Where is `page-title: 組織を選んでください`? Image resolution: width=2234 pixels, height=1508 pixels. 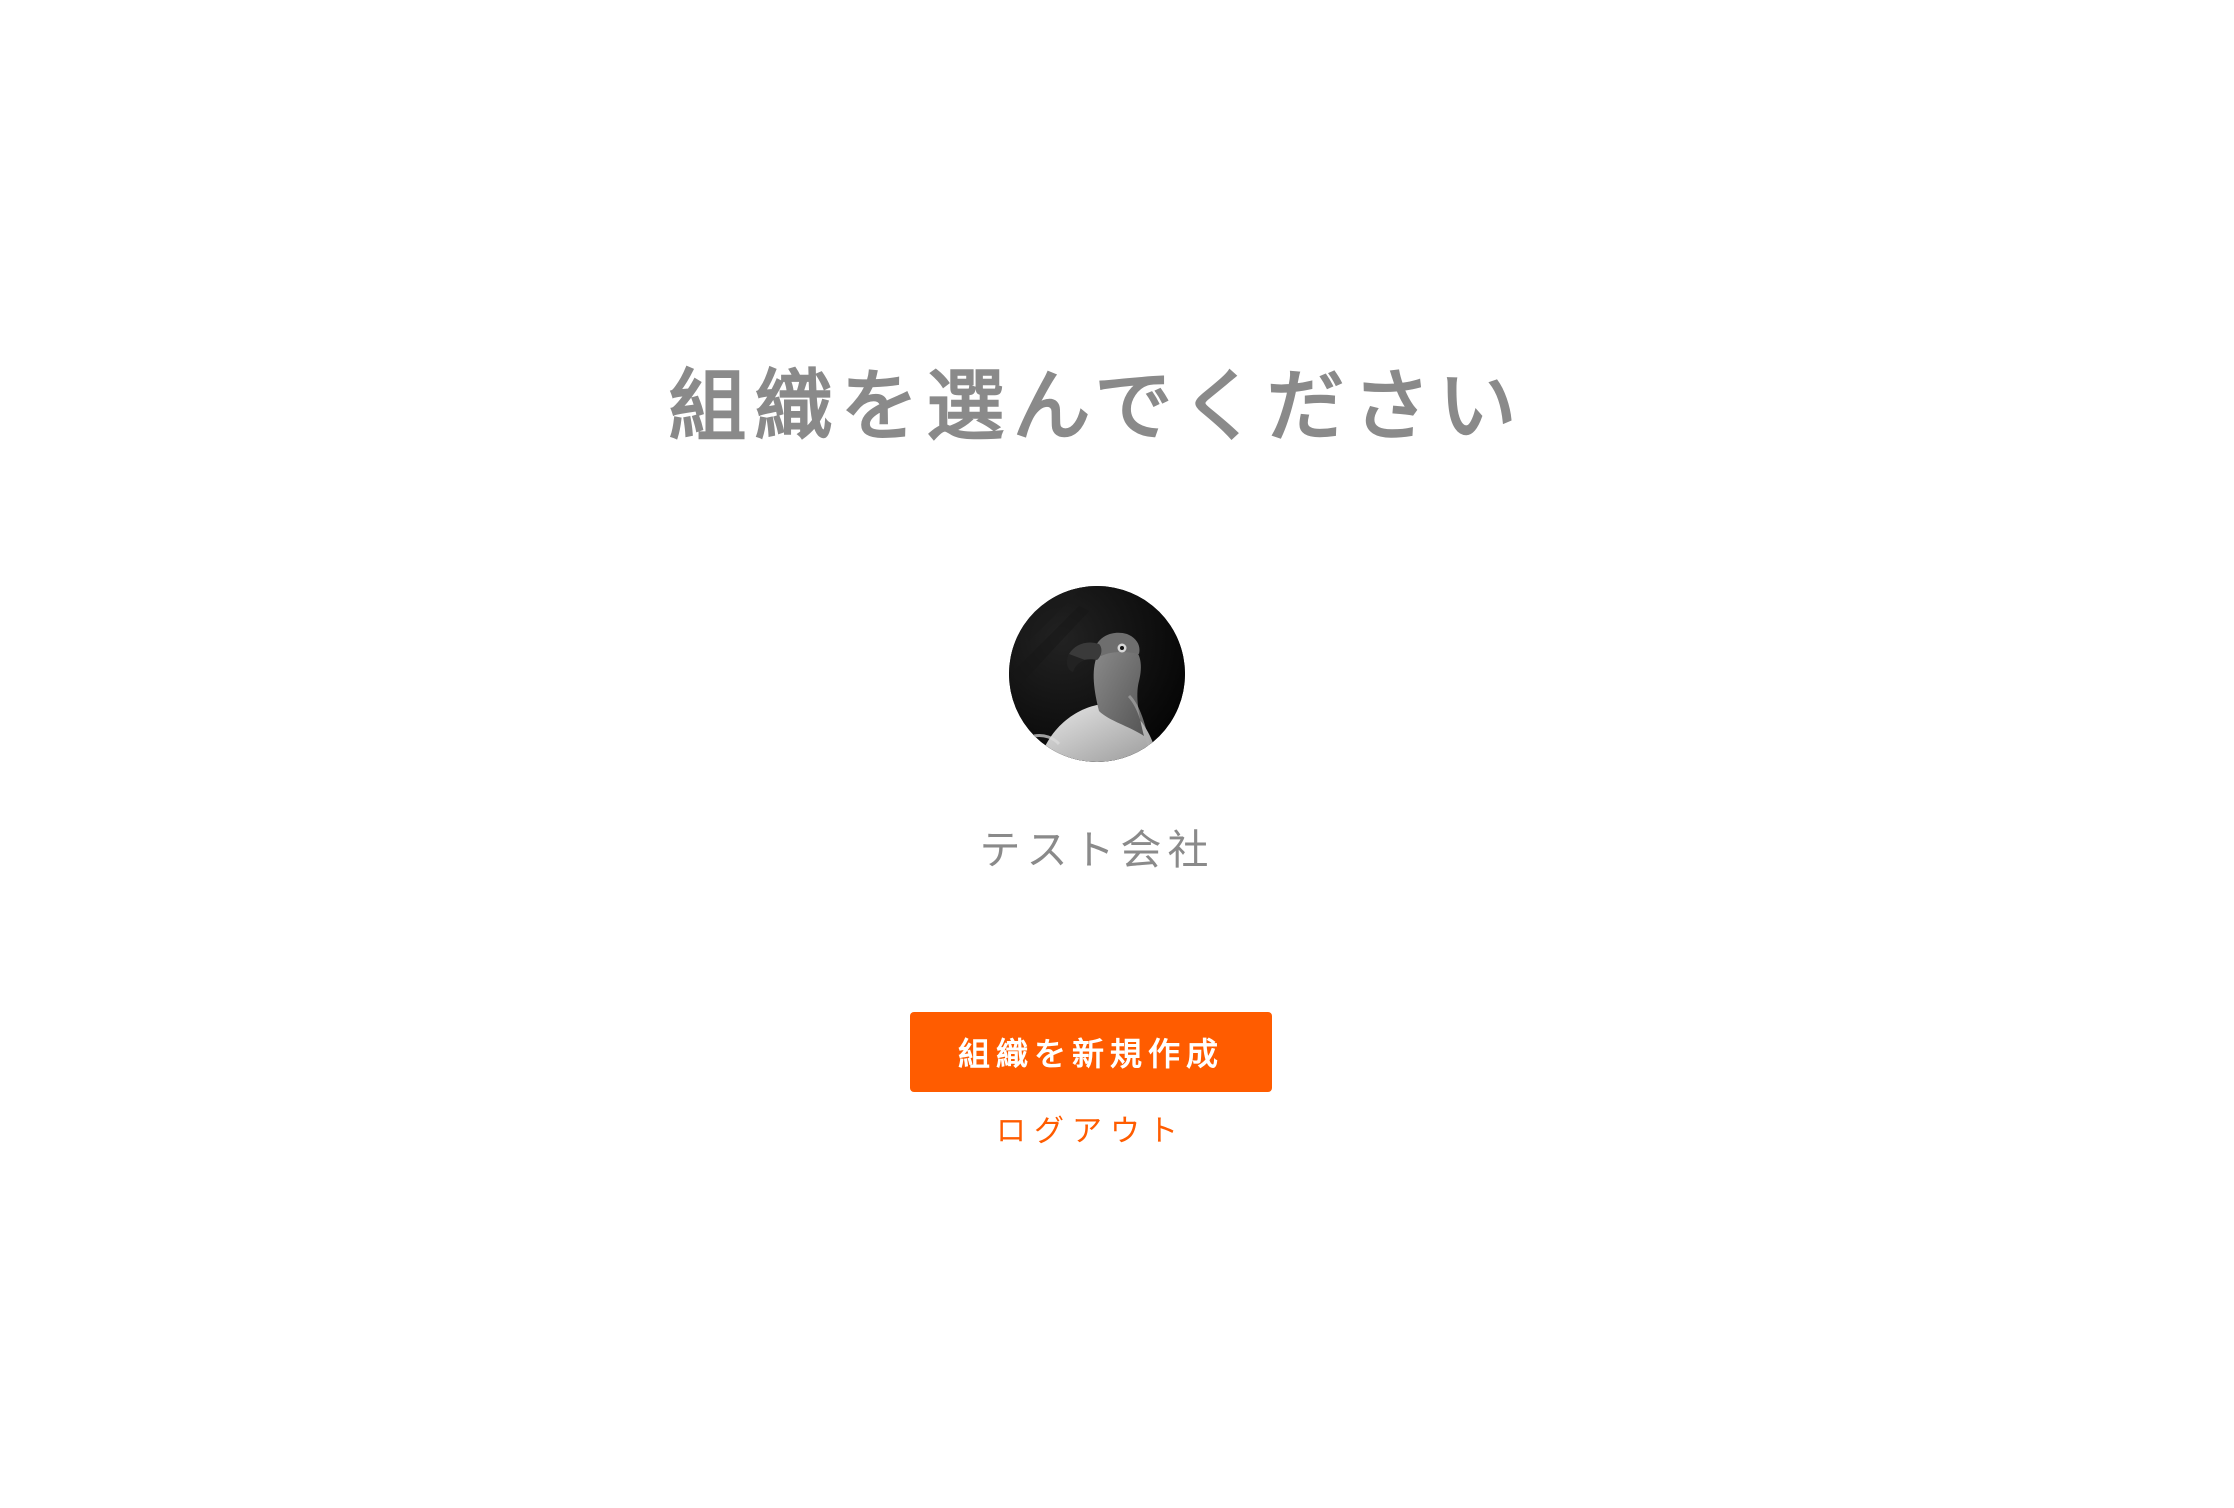 page-title: 組織を選んでください is located at coordinates (1096, 407).